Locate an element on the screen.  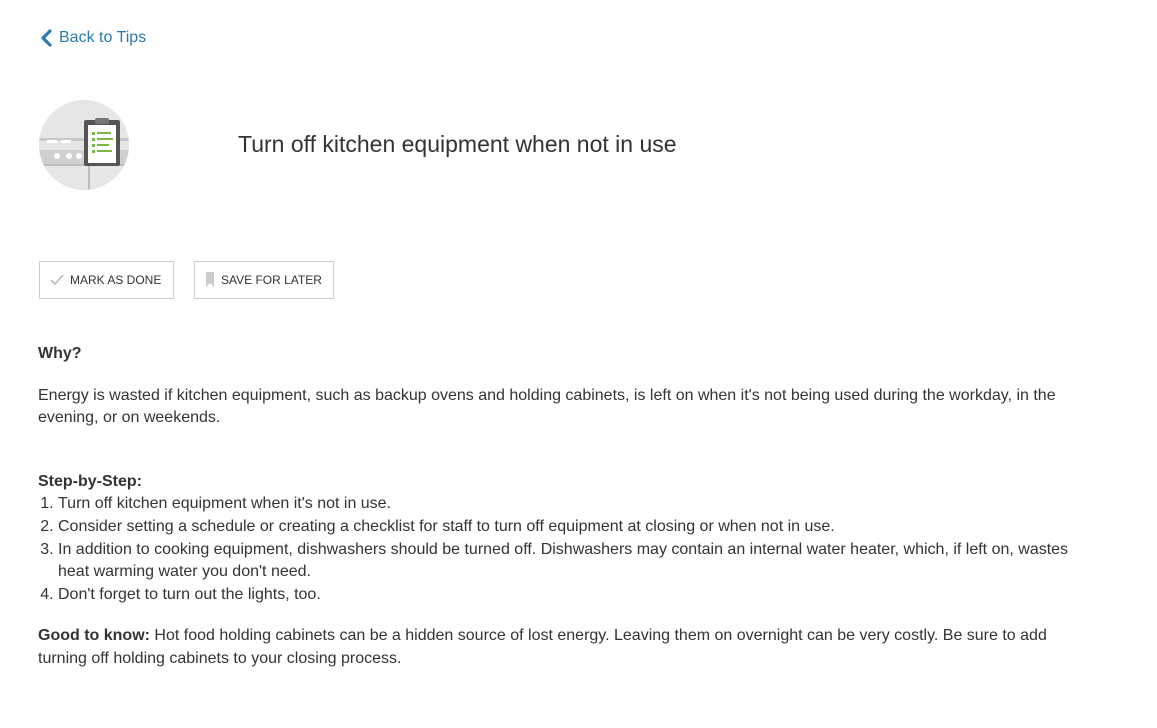
save-for-later-button: SAVE FOR LATER is located at coordinates (264, 280).